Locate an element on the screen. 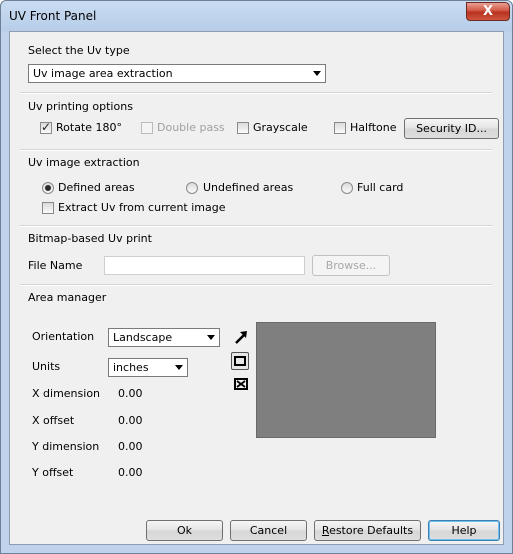  close-button: X is located at coordinates (488, 11).